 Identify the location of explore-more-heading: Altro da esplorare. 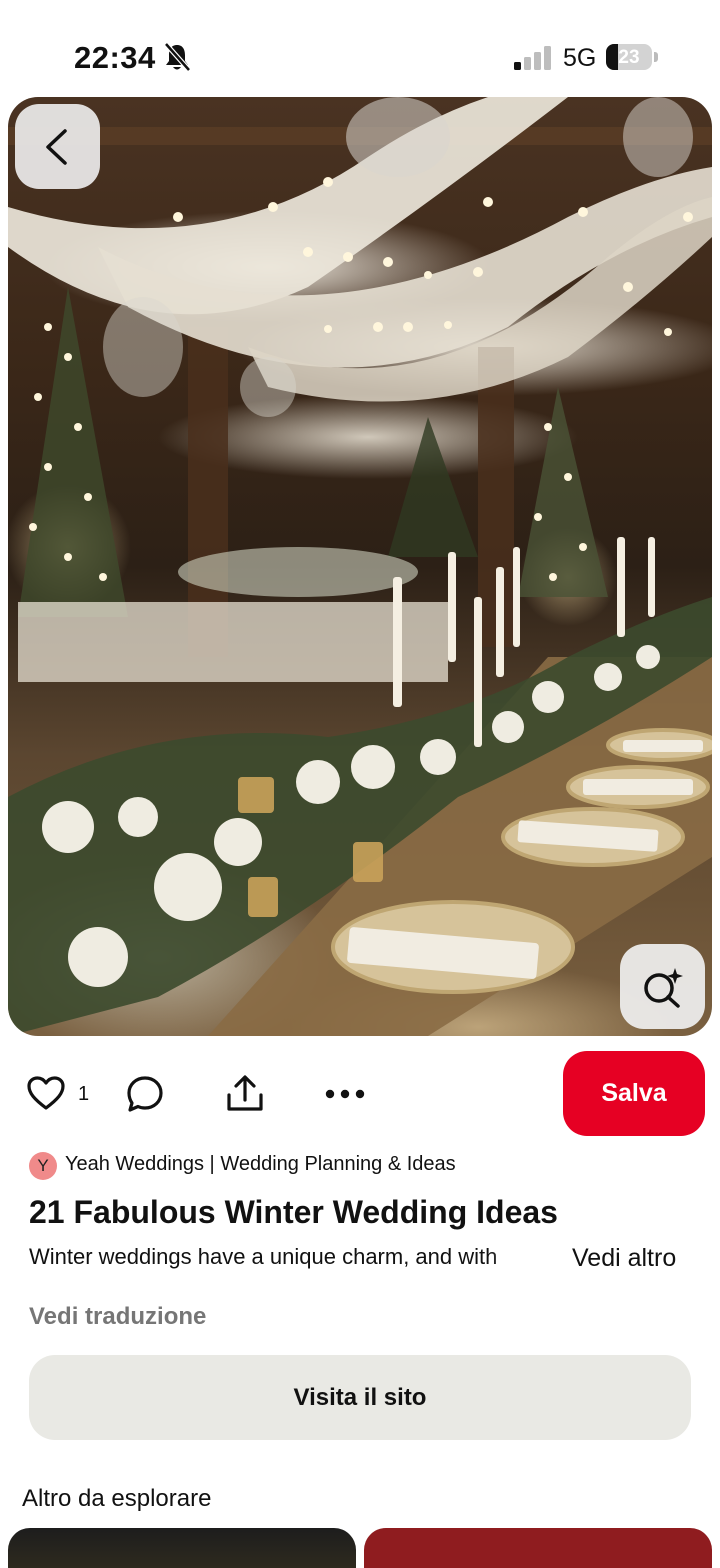
(117, 1498).